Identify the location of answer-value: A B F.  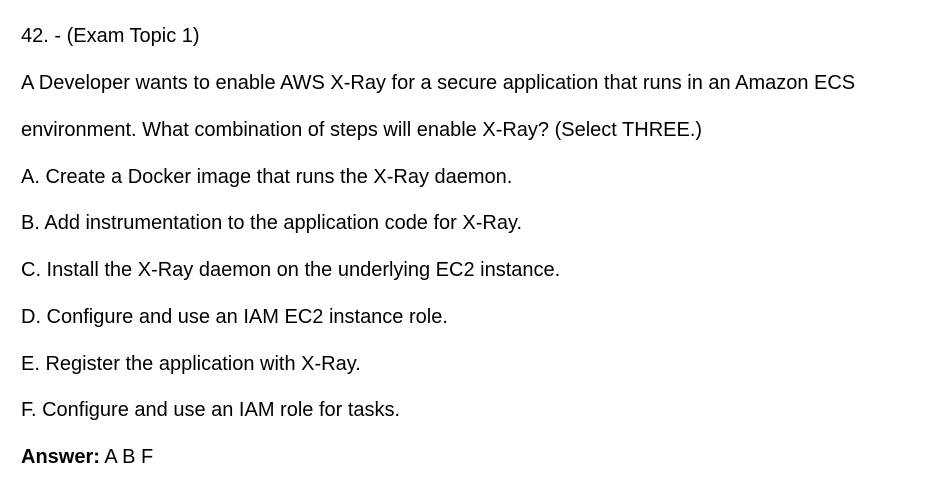
(129, 457).